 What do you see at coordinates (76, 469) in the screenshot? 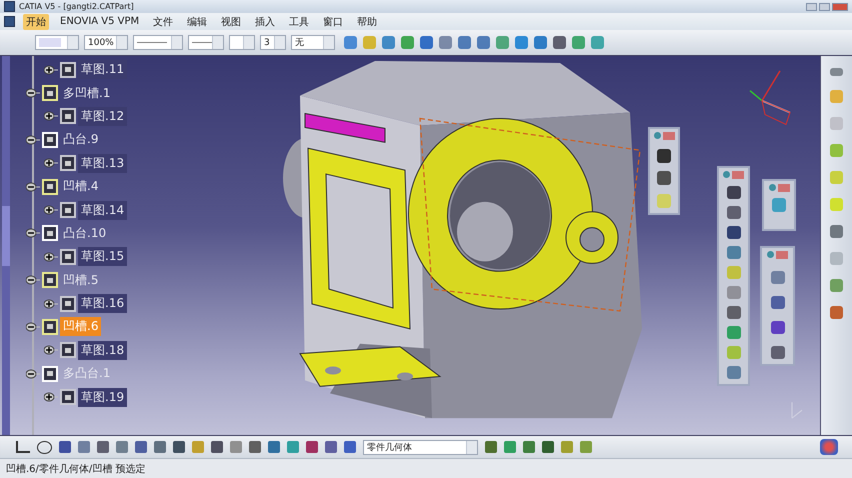
I see `status-text: 凹槽.6/零件几何体/凹槽 预选定` at bounding box center [76, 469].